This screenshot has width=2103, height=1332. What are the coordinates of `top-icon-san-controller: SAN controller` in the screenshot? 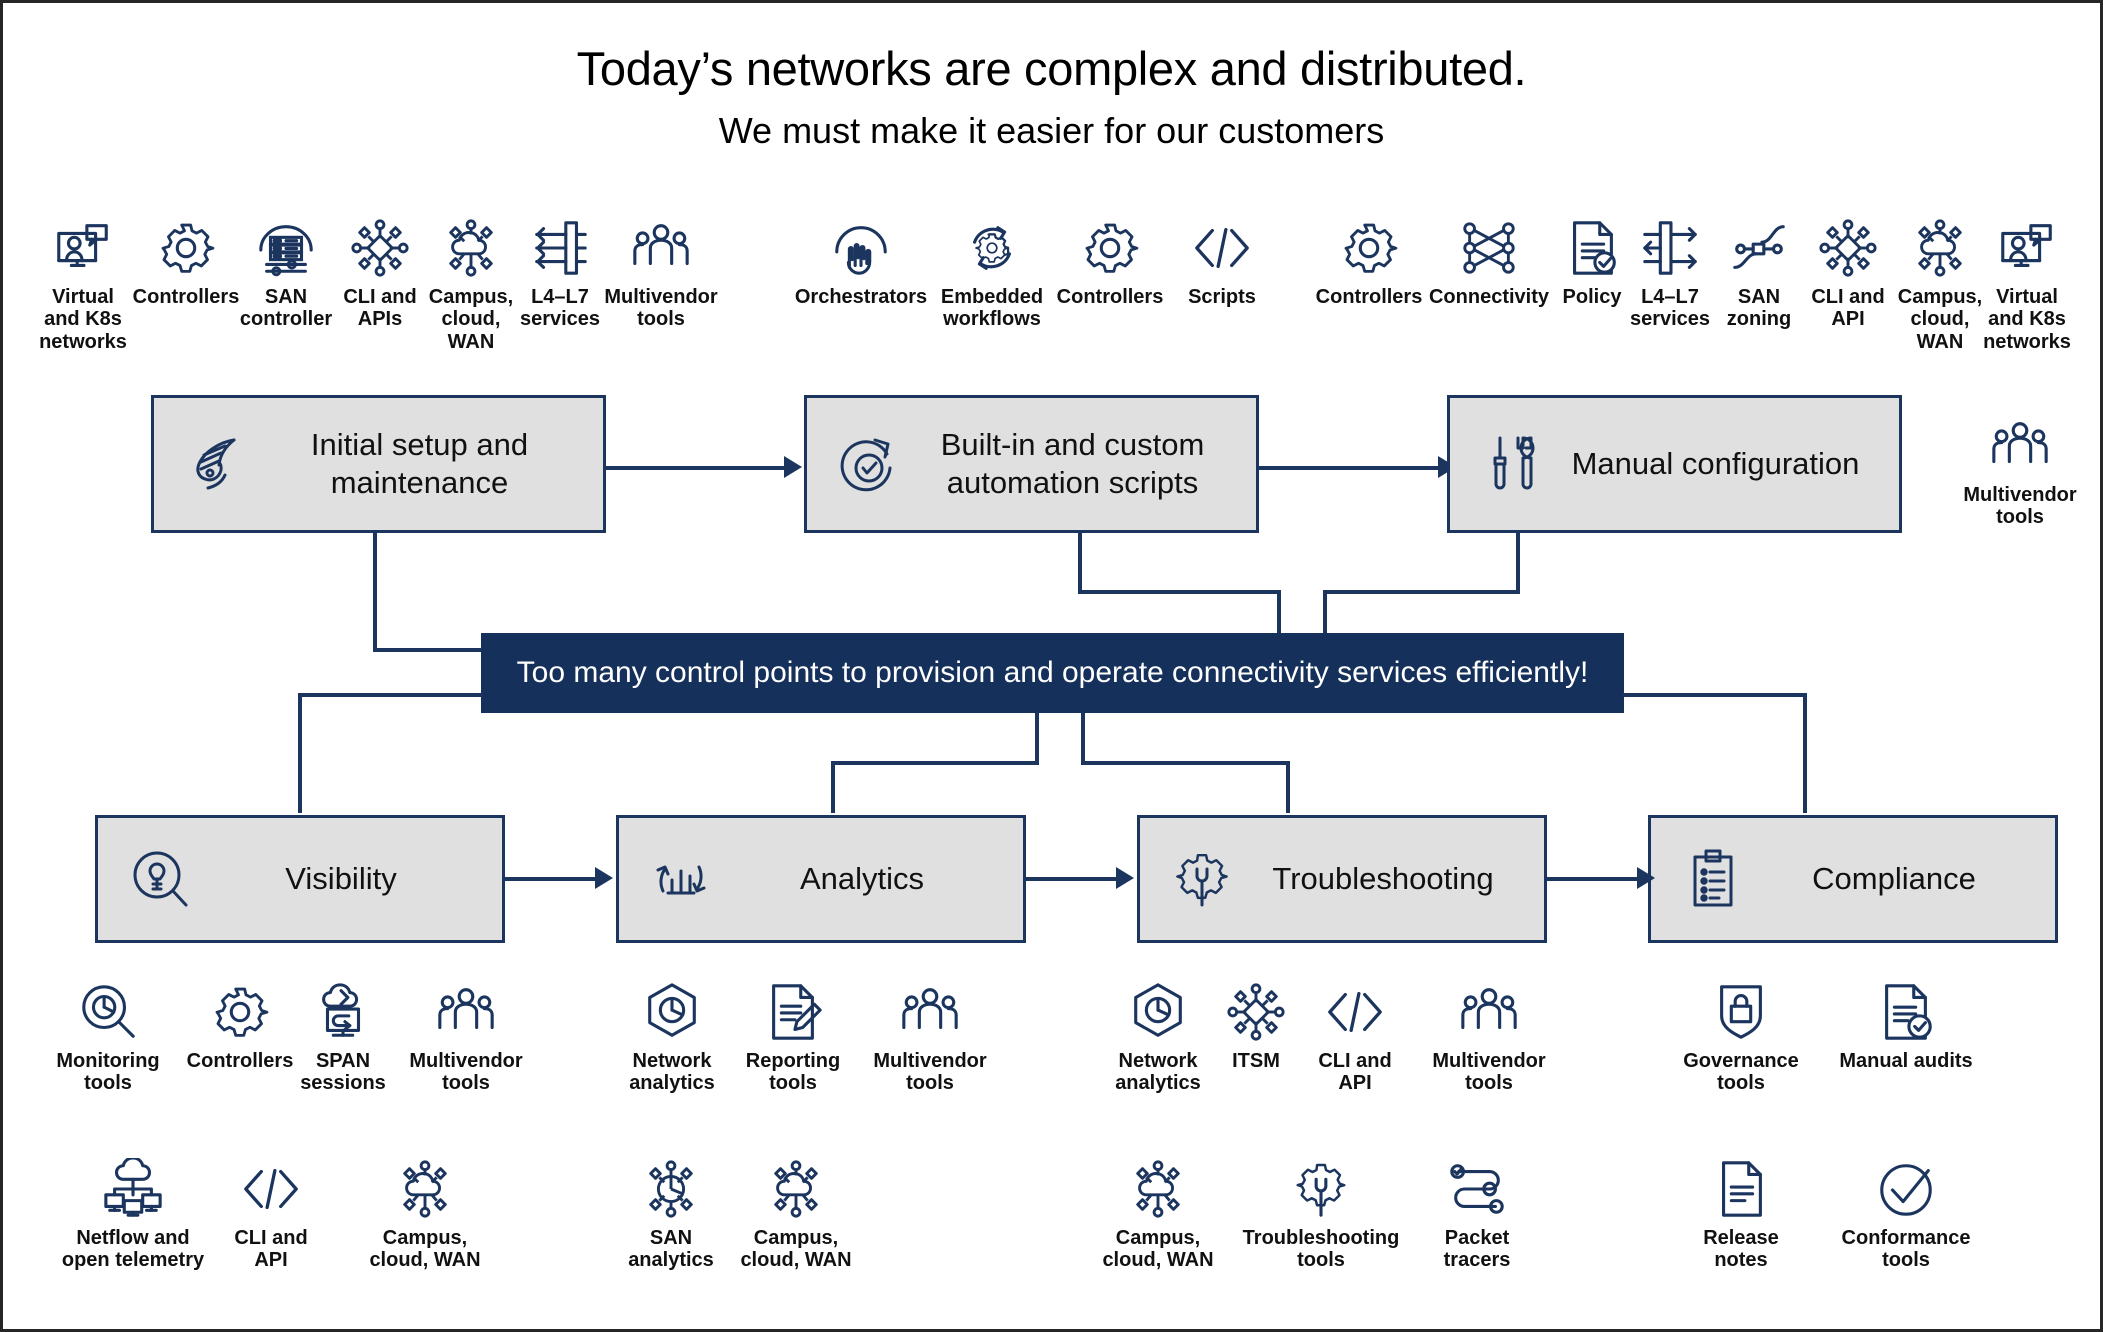 It's located at (286, 274).